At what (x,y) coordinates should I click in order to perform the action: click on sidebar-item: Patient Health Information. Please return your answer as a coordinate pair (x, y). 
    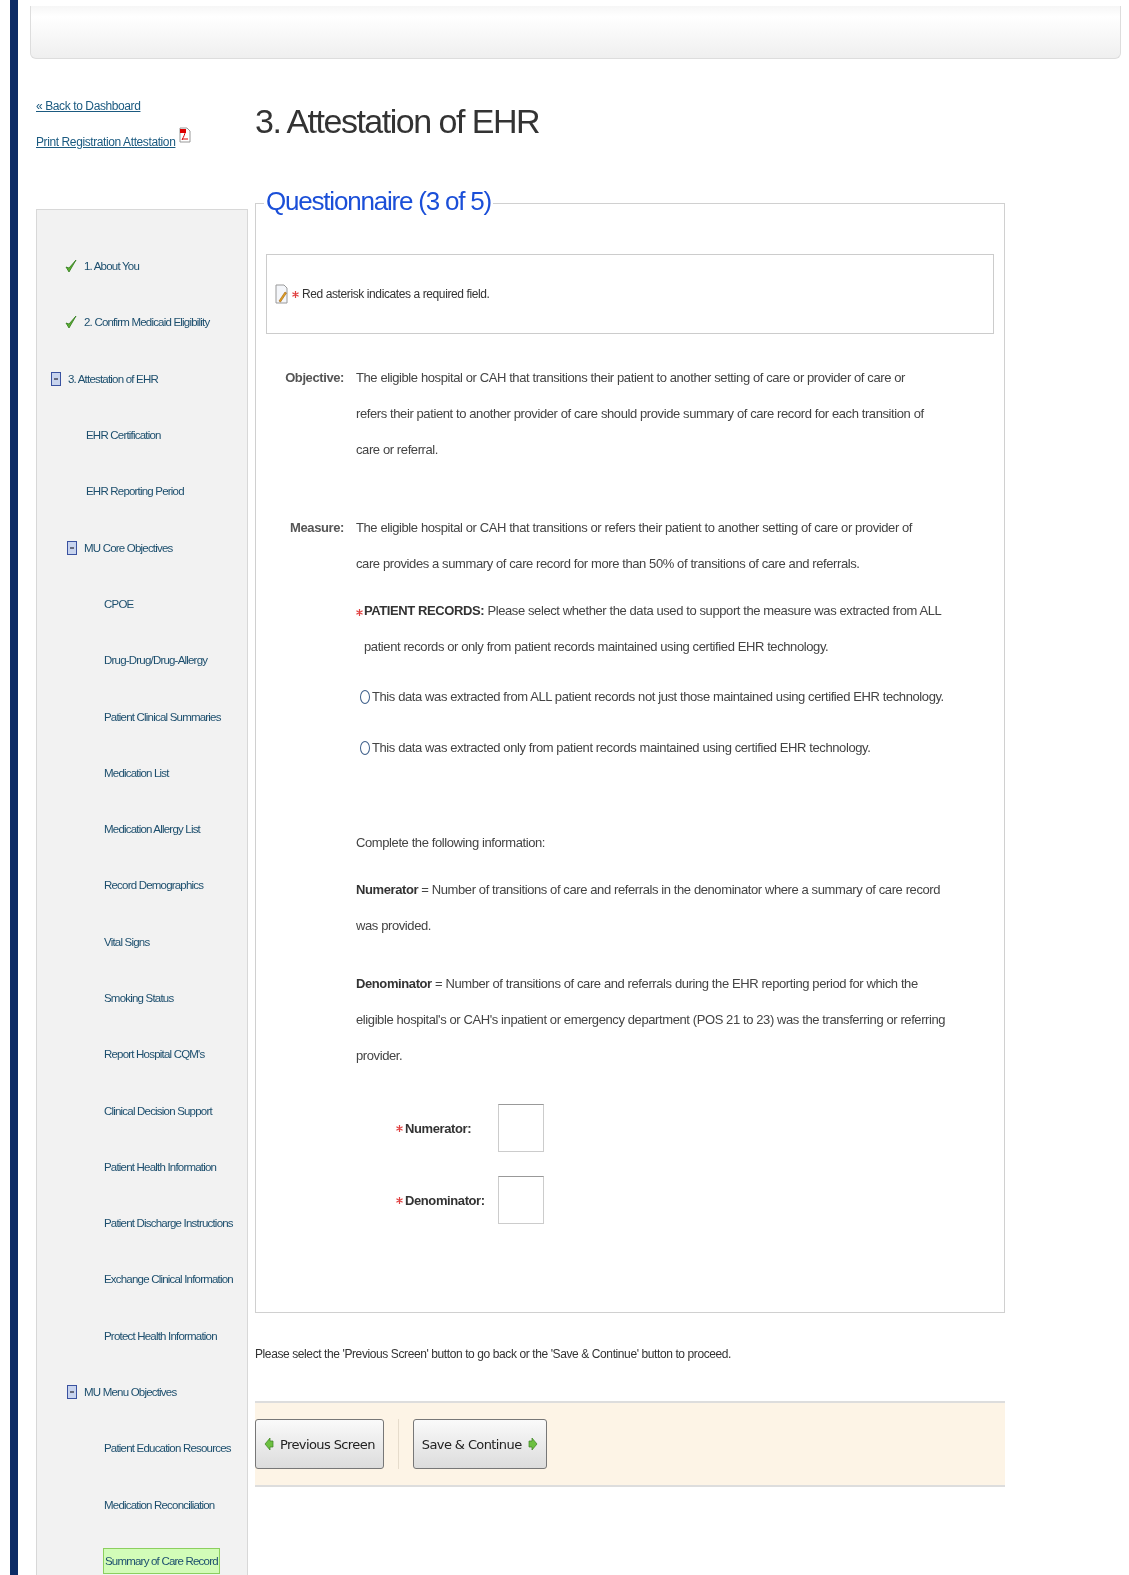
    Looking at the image, I should click on (160, 1166).